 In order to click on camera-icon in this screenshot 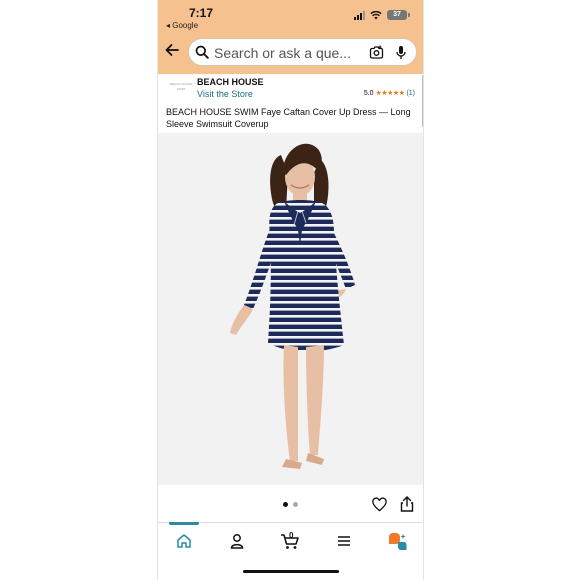, I will do `click(376, 52)`.